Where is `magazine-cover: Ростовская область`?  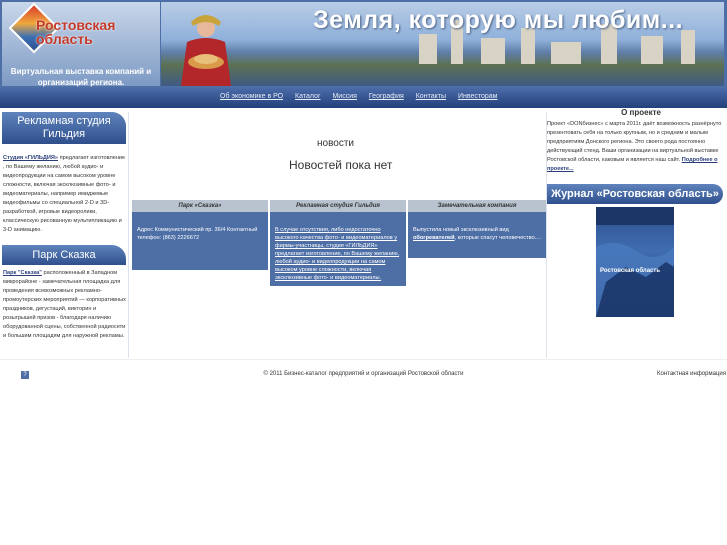 magazine-cover: Ростовская область is located at coordinates (635, 262).